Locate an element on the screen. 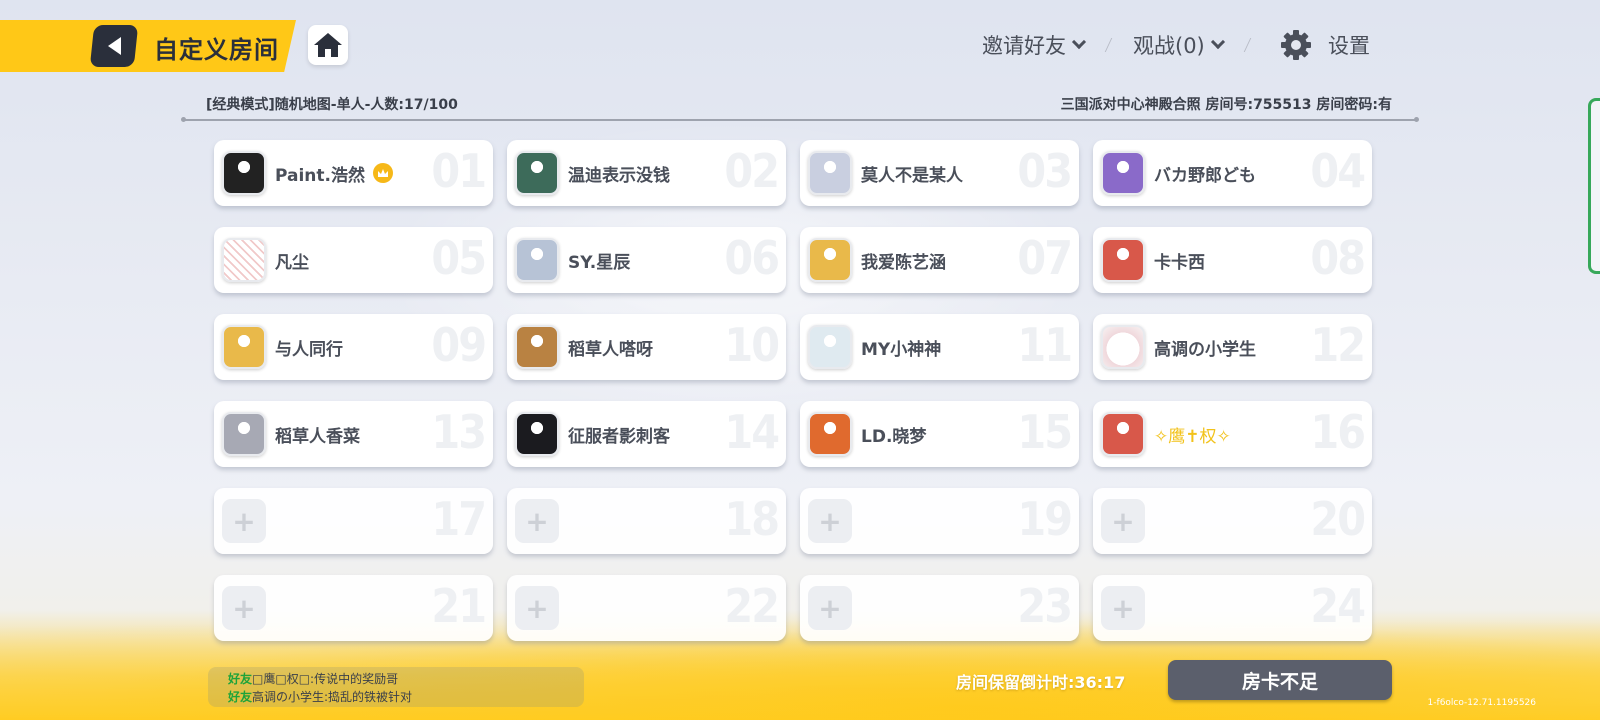 This screenshot has width=1600, height=720. settings-label: 设置 is located at coordinates (1349, 46).